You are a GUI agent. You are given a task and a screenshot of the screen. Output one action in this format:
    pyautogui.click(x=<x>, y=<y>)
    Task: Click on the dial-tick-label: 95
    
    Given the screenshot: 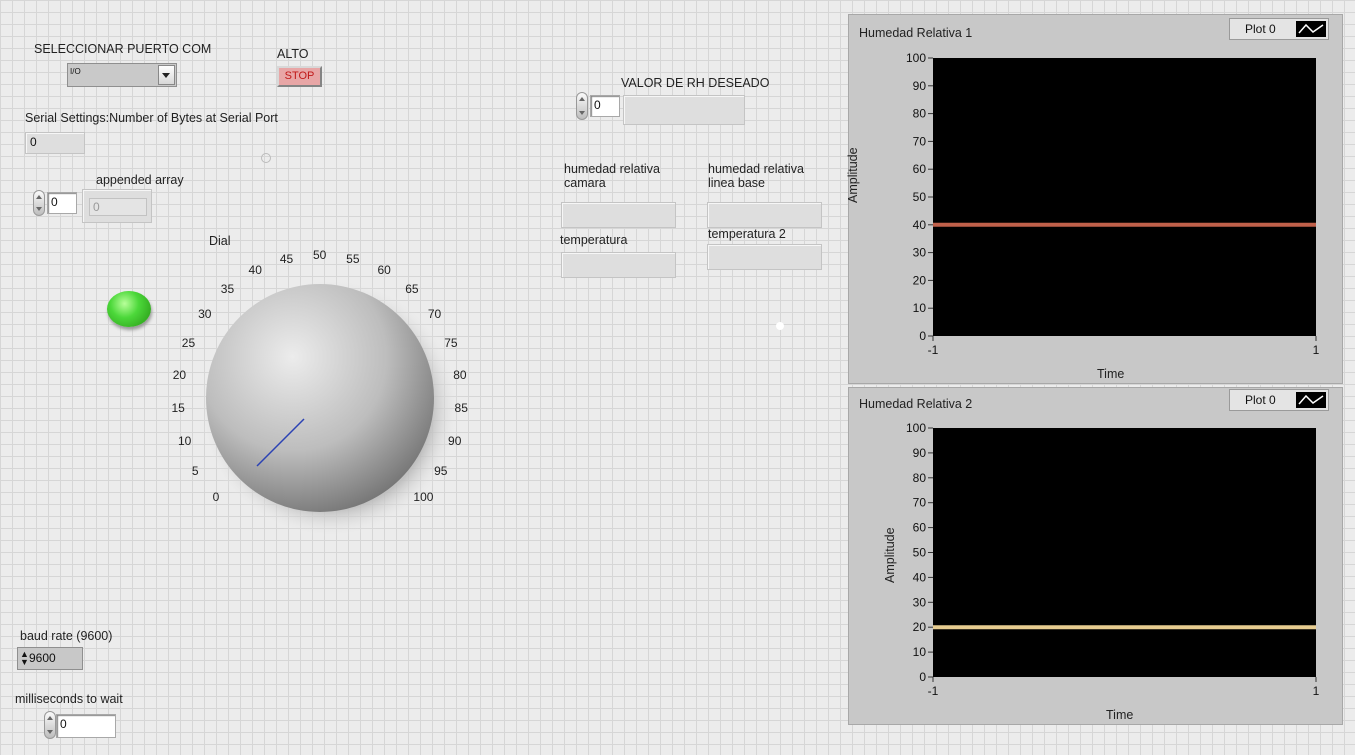 What is the action you would take?
    pyautogui.click(x=441, y=471)
    